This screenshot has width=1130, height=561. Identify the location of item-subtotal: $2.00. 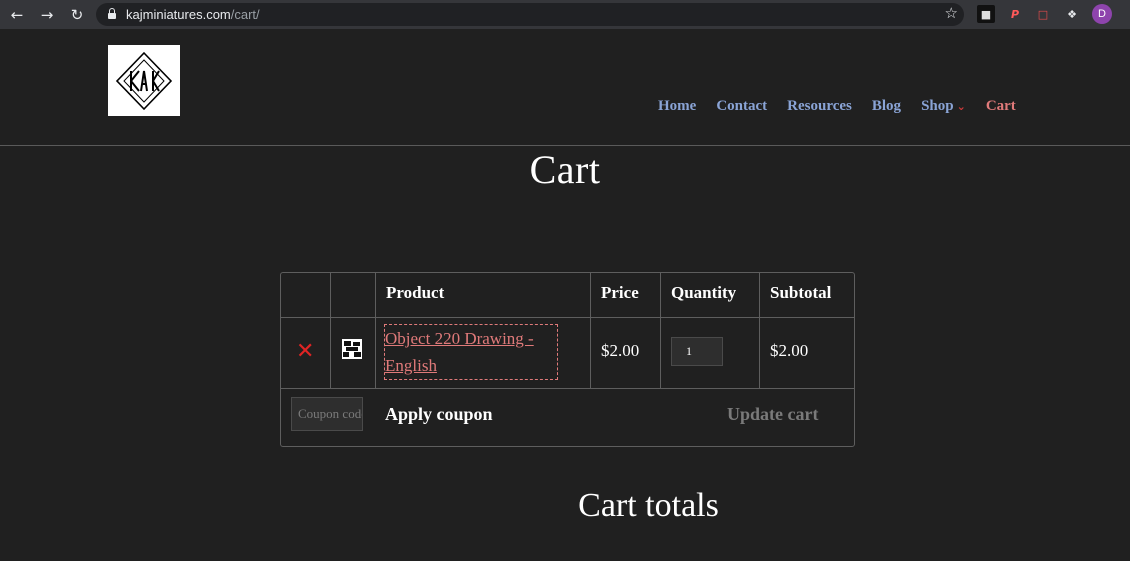
(789, 350).